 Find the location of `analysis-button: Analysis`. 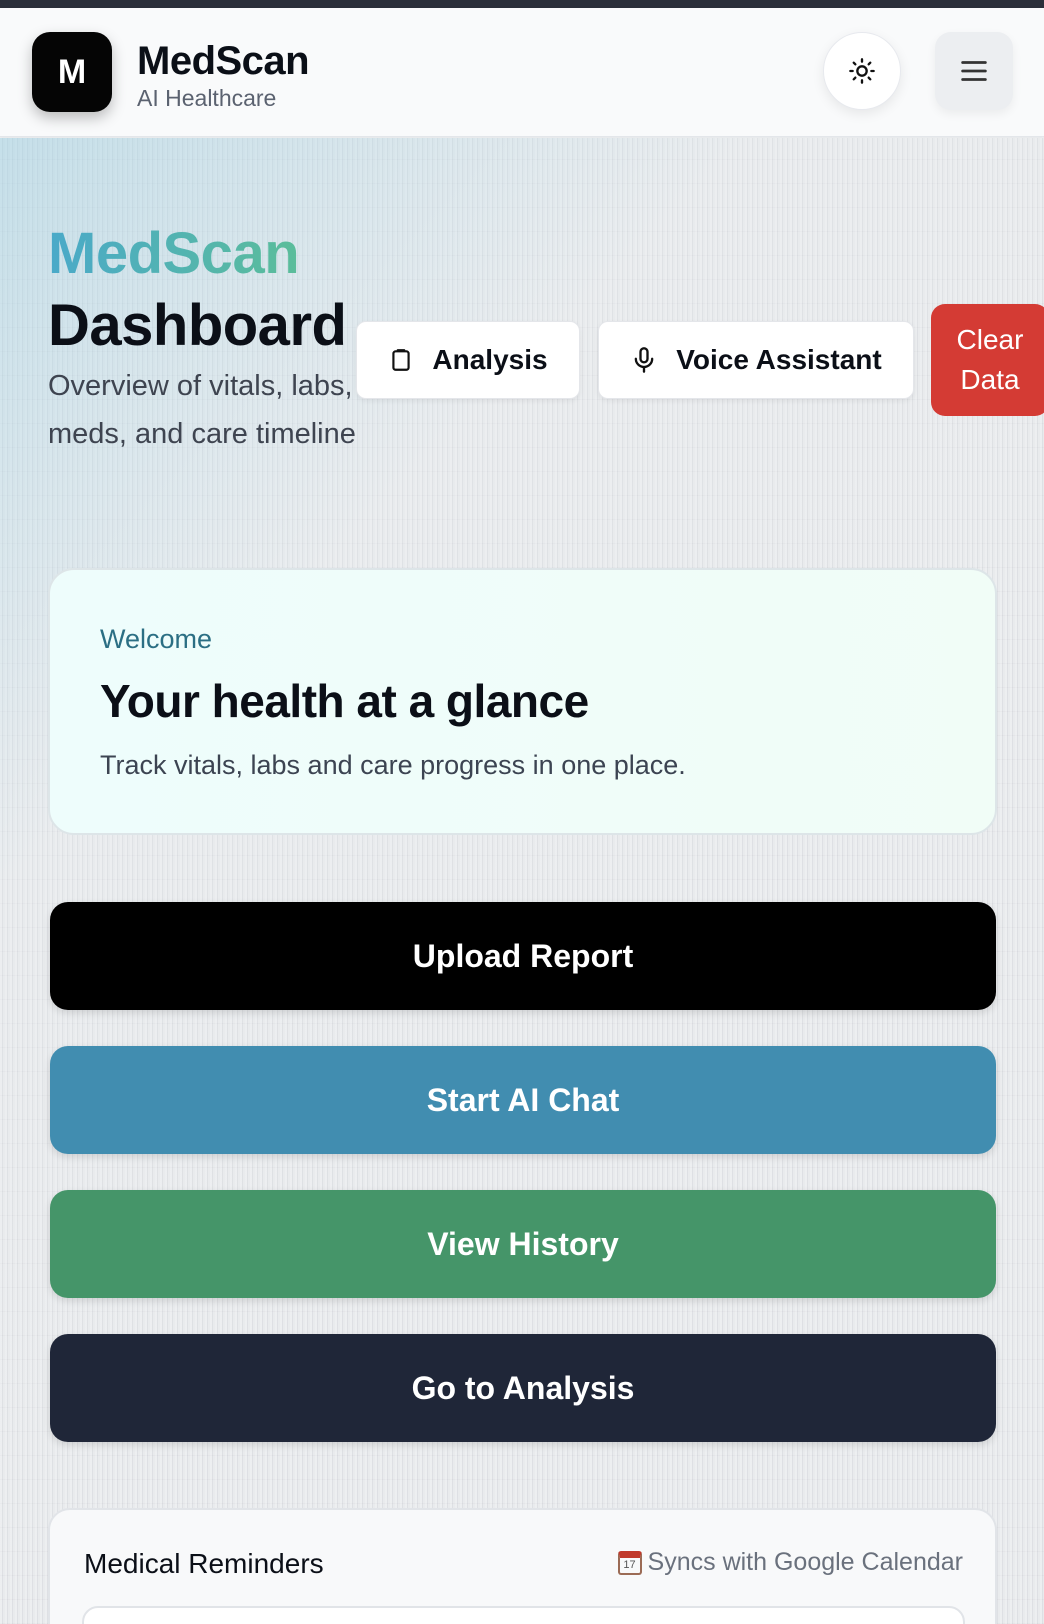

analysis-button: Analysis is located at coordinates (468, 360).